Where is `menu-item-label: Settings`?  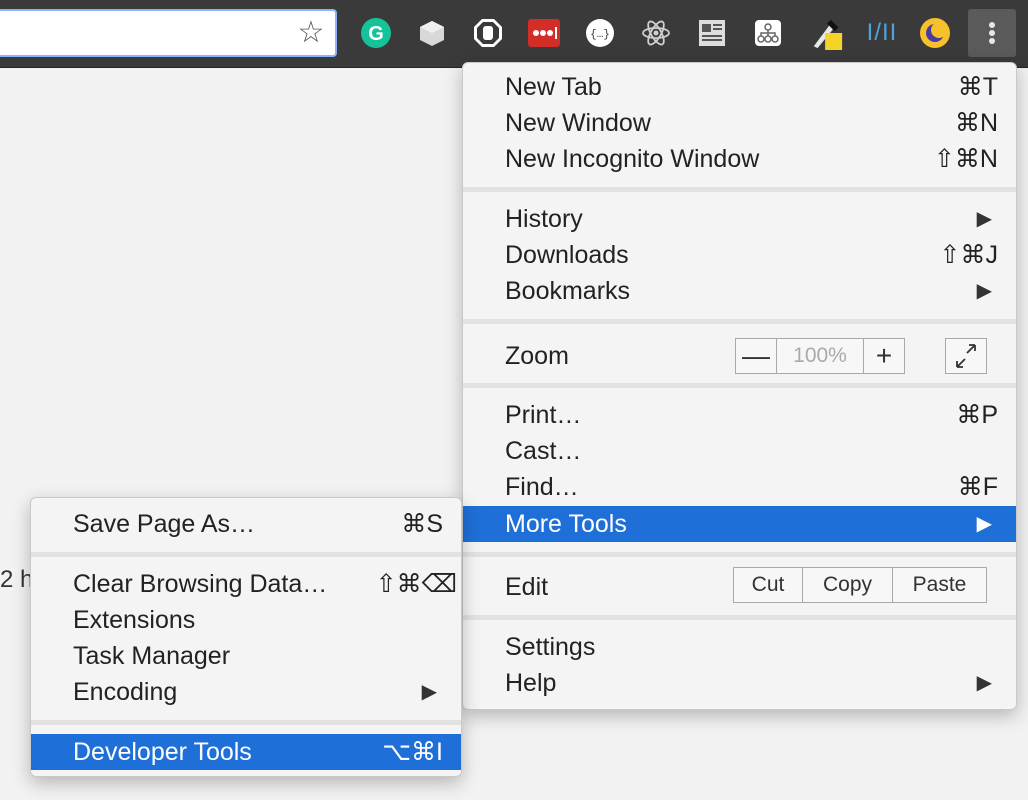
menu-item-label: Settings is located at coordinates (550, 647).